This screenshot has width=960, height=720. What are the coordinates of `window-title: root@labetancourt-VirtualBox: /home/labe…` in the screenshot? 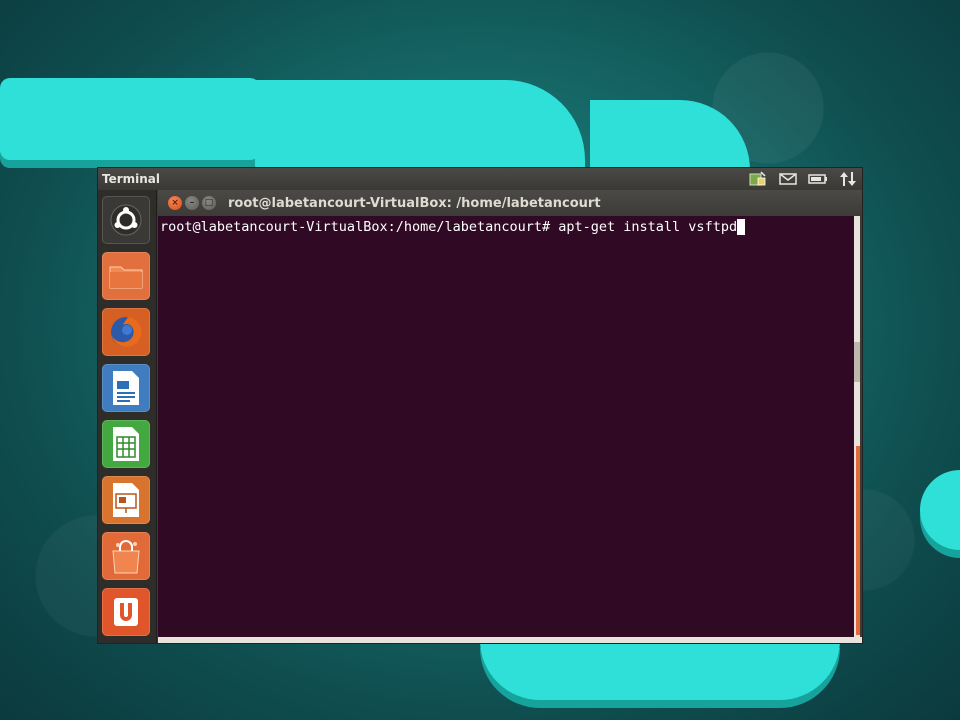 It's located at (414, 203).